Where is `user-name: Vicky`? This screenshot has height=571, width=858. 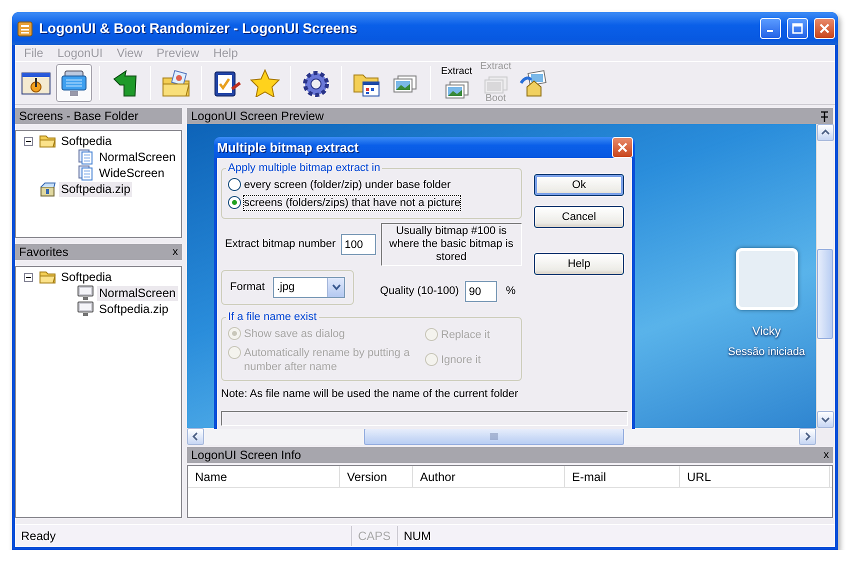 user-name: Vicky is located at coordinates (766, 331).